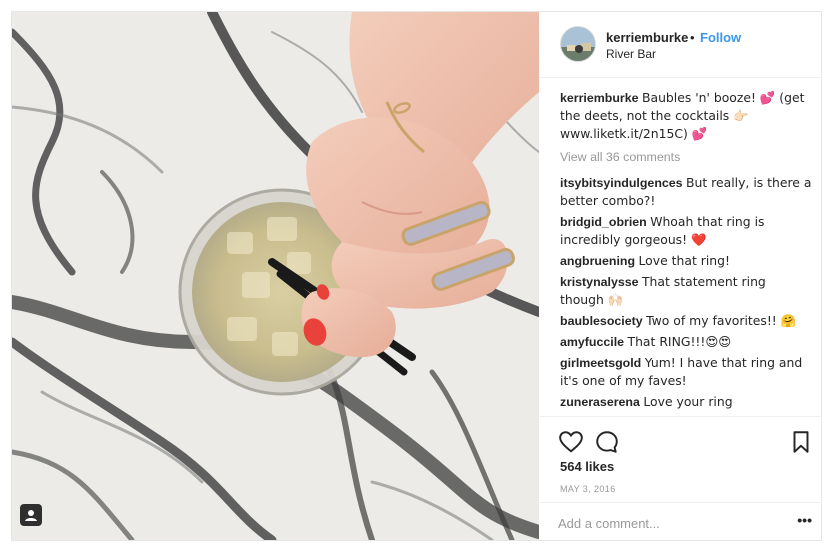 The width and height of the screenshot is (824, 544). Describe the element at coordinates (607, 442) in the screenshot. I see `comment-bubble-icon` at that location.